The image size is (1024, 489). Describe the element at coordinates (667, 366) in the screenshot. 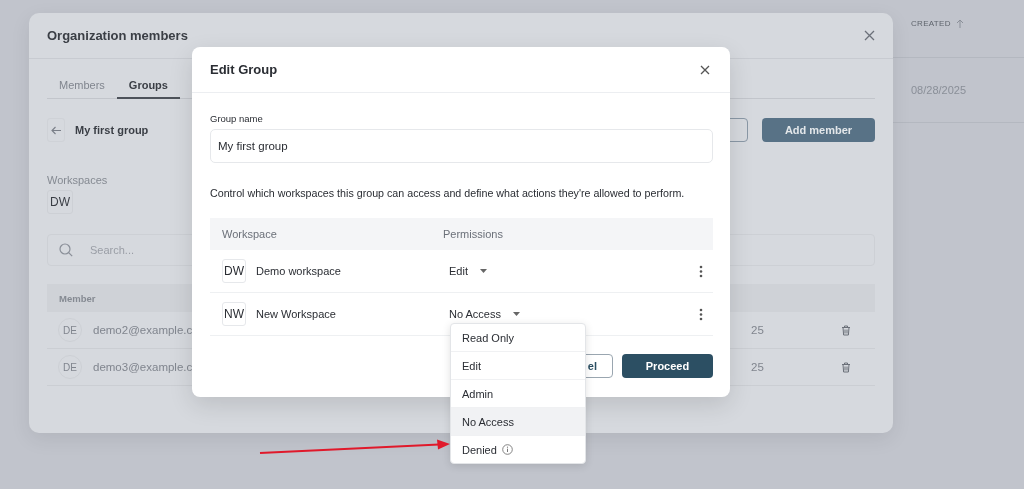

I see `proceed-button: Proceed` at that location.